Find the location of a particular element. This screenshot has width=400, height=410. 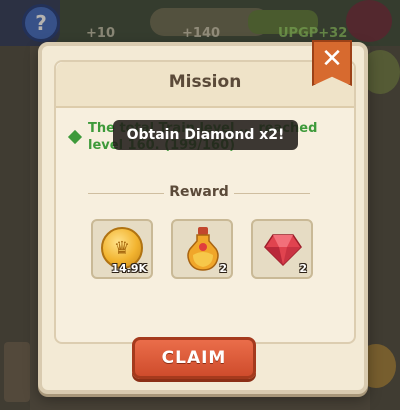

divider-left is located at coordinates (126, 193).